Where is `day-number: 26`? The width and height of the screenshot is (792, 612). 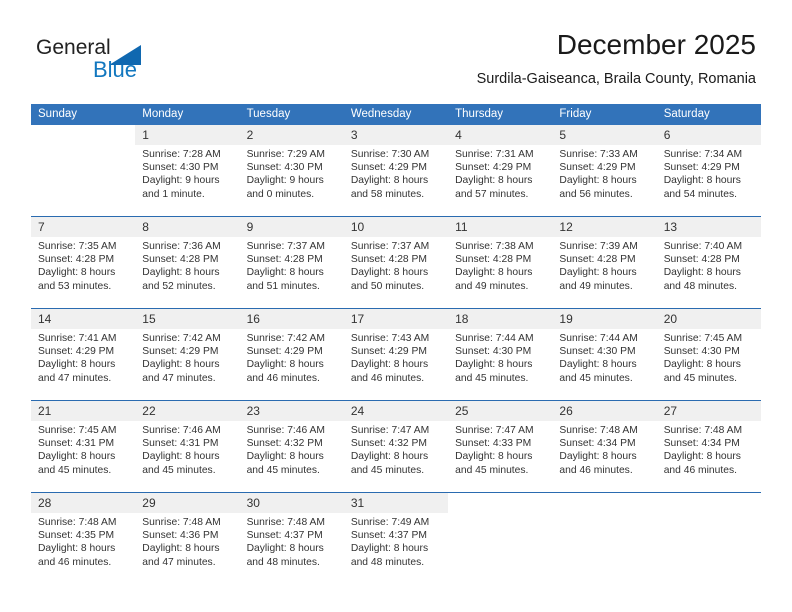 day-number: 26 is located at coordinates (604, 410).